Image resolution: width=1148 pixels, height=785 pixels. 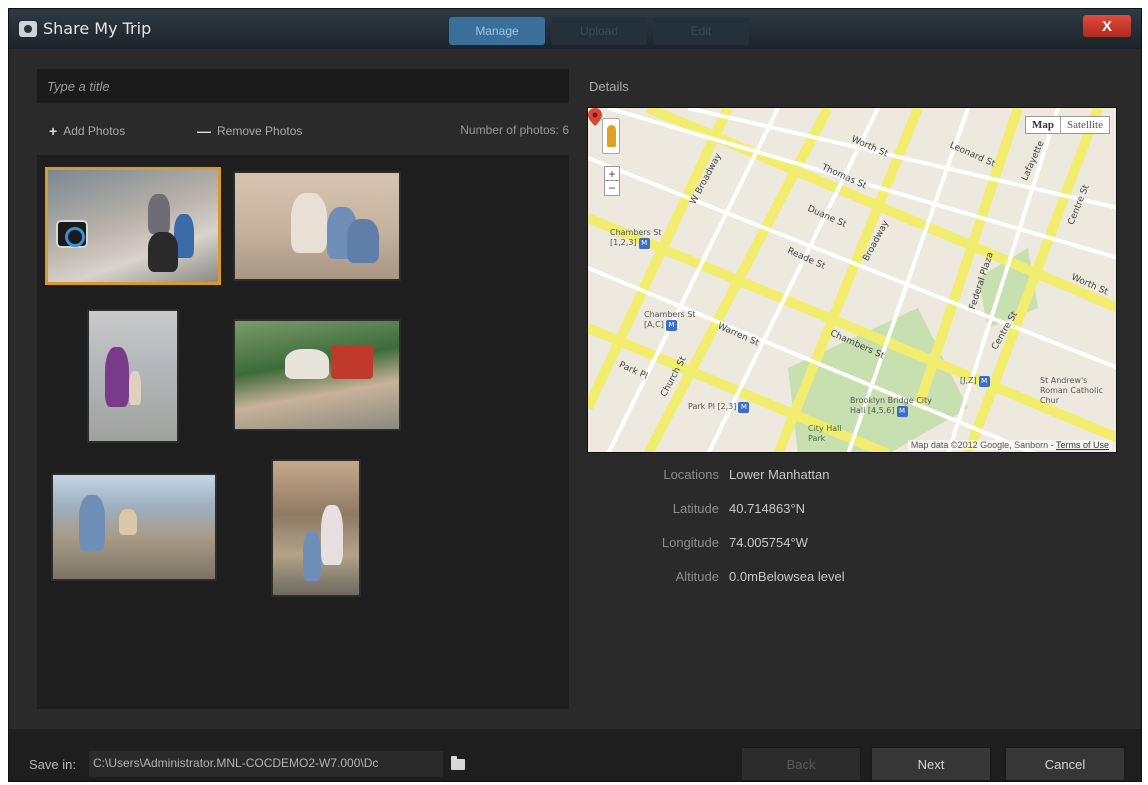 I want to click on church-label: St Andrew's Roman Catholic Chur, so click(x=1071, y=390).